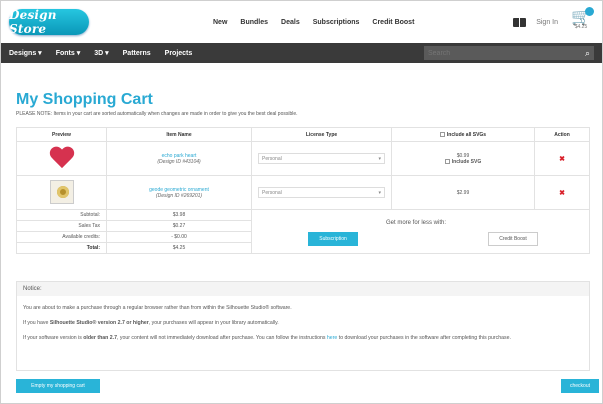  What do you see at coordinates (68, 53) in the screenshot?
I see `nav-fonts: Fonts ▾` at bounding box center [68, 53].